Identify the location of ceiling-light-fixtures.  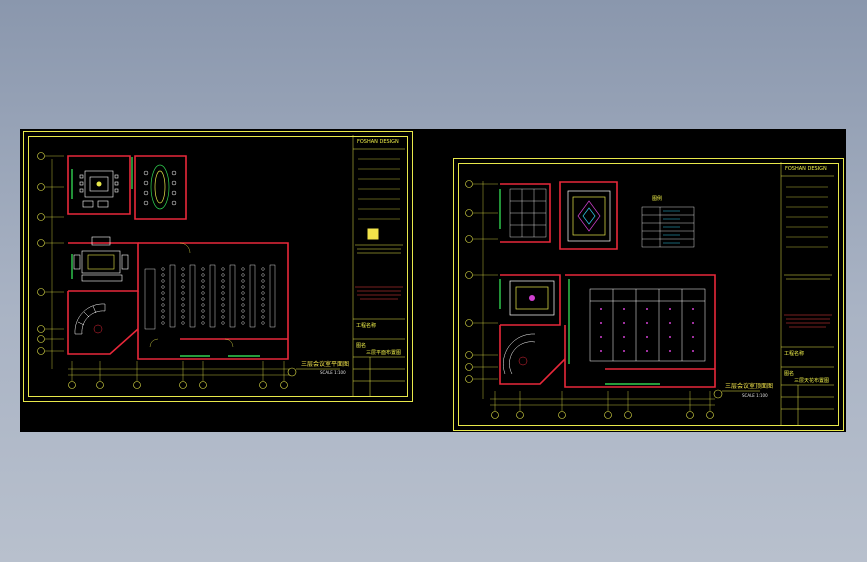
(647, 330).